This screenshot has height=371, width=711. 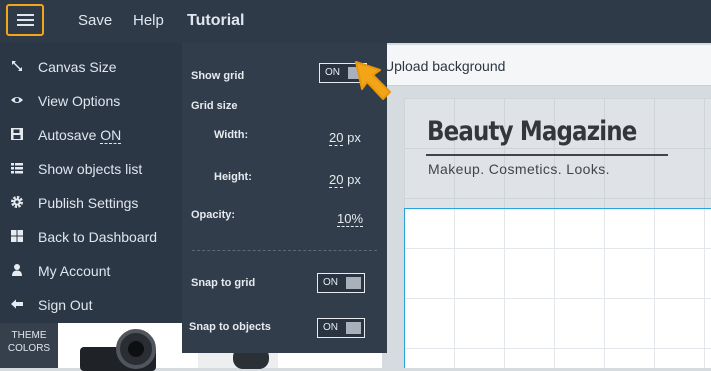 I want to click on snap-to-objects-label: Snap to objects, so click(x=230, y=327).